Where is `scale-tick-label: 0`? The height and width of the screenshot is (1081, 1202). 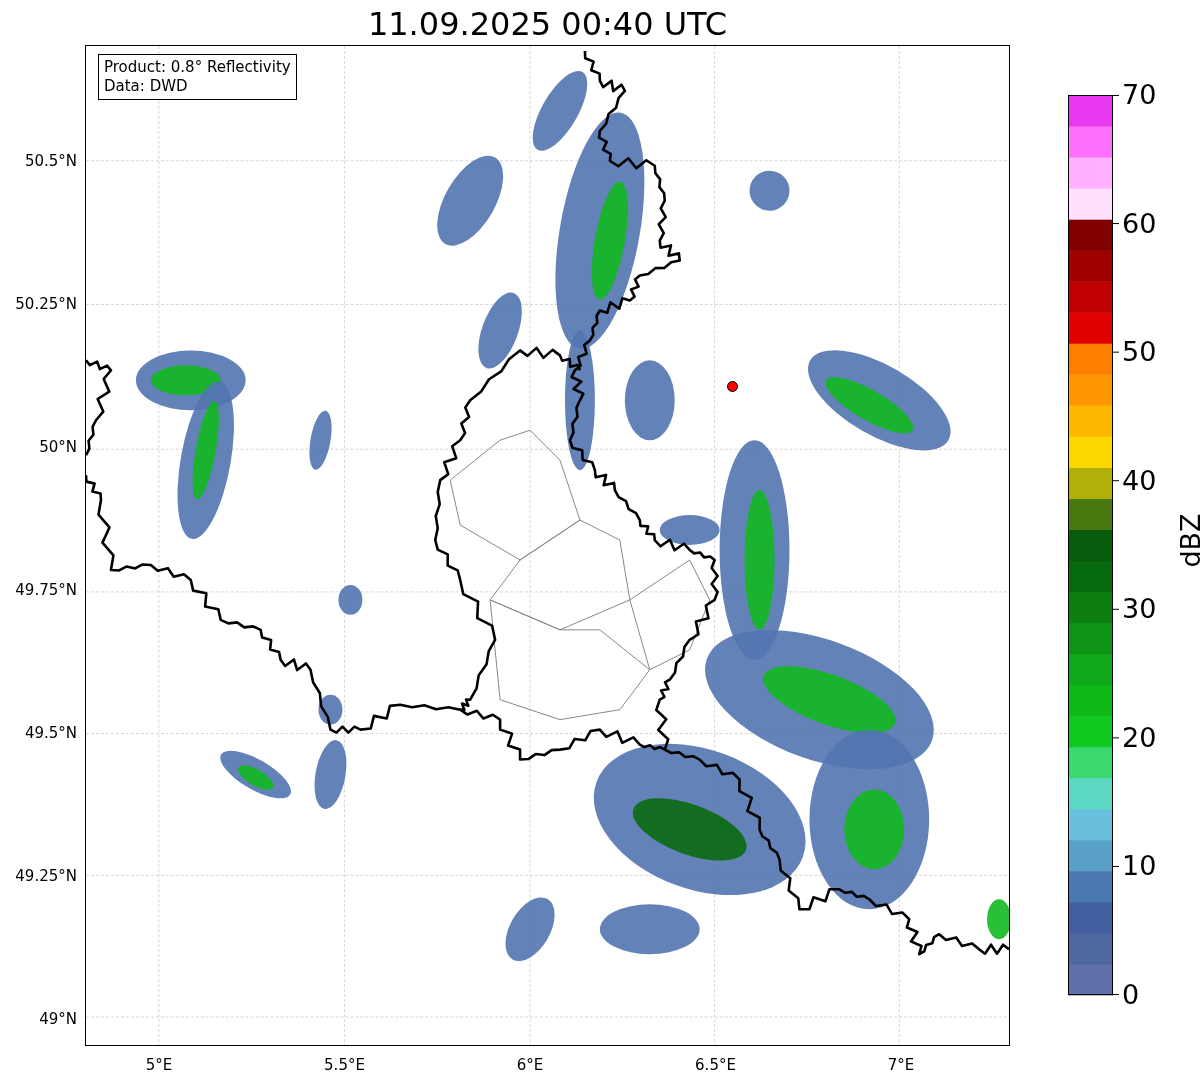 scale-tick-label: 0 is located at coordinates (1131, 995).